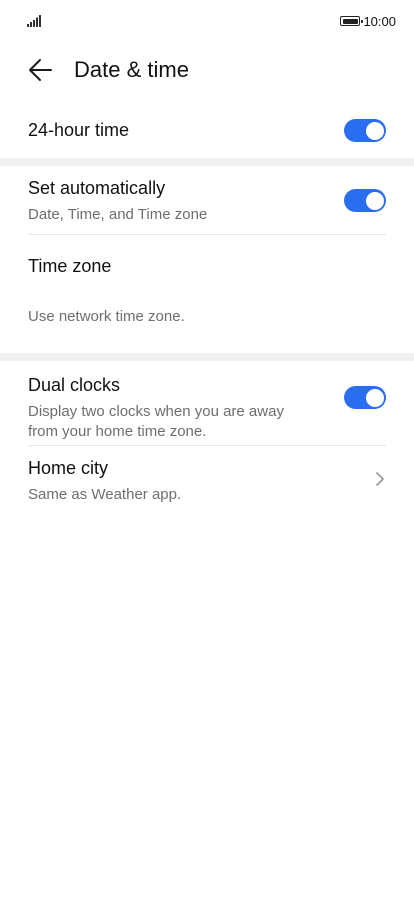  What do you see at coordinates (365, 130) in the screenshot?
I see `toggle-24-hour-time` at bounding box center [365, 130].